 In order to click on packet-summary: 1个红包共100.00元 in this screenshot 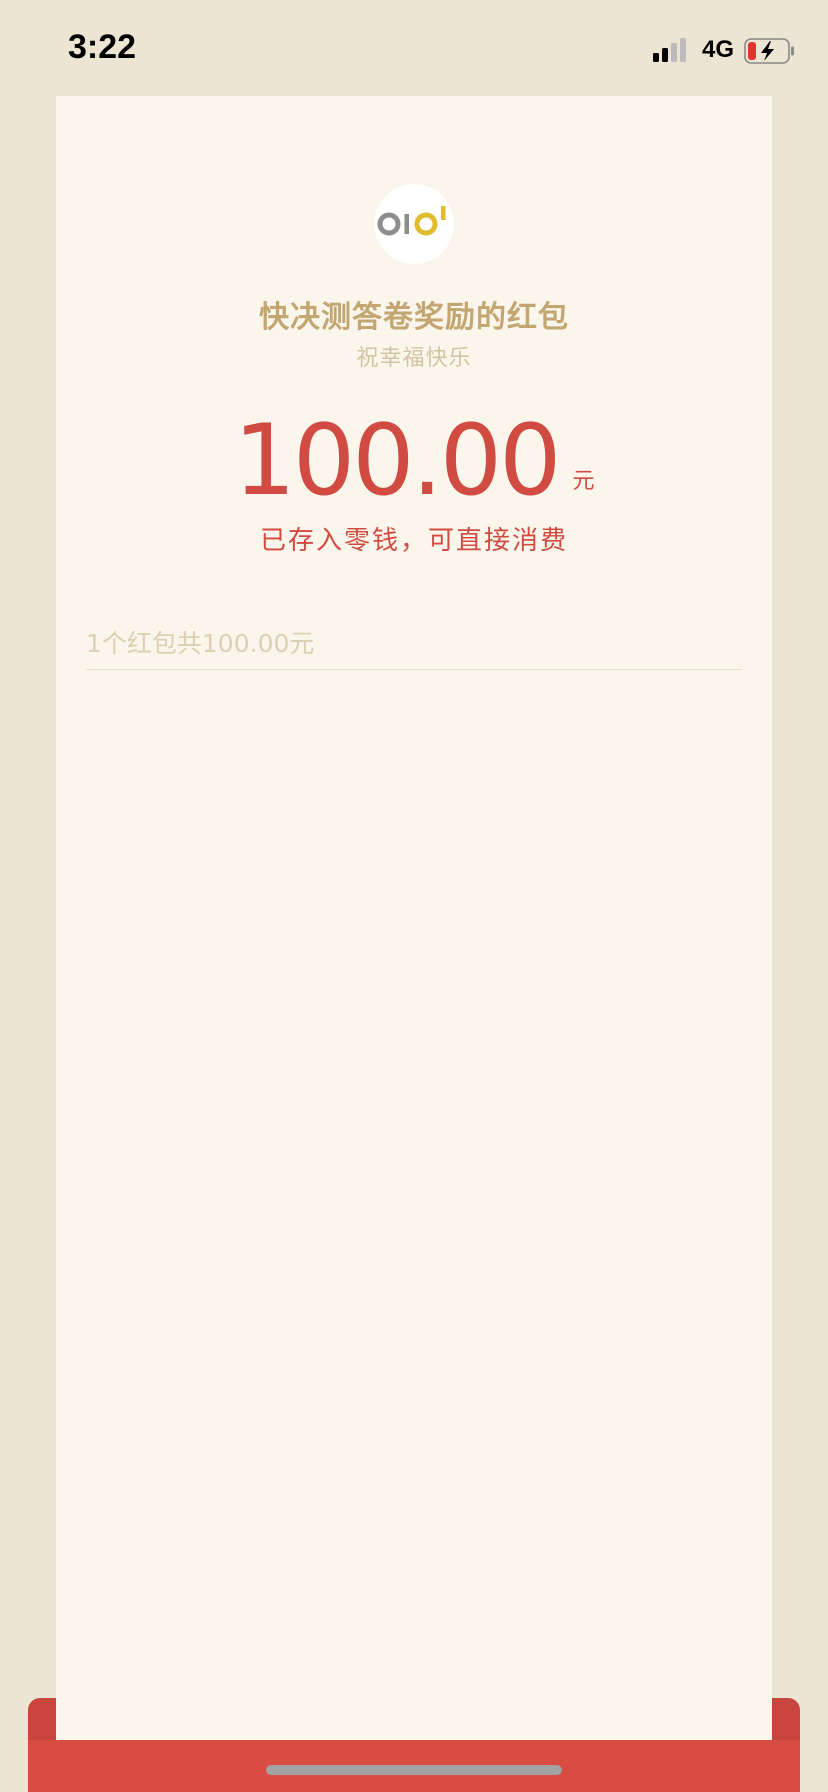, I will do `click(200, 643)`.